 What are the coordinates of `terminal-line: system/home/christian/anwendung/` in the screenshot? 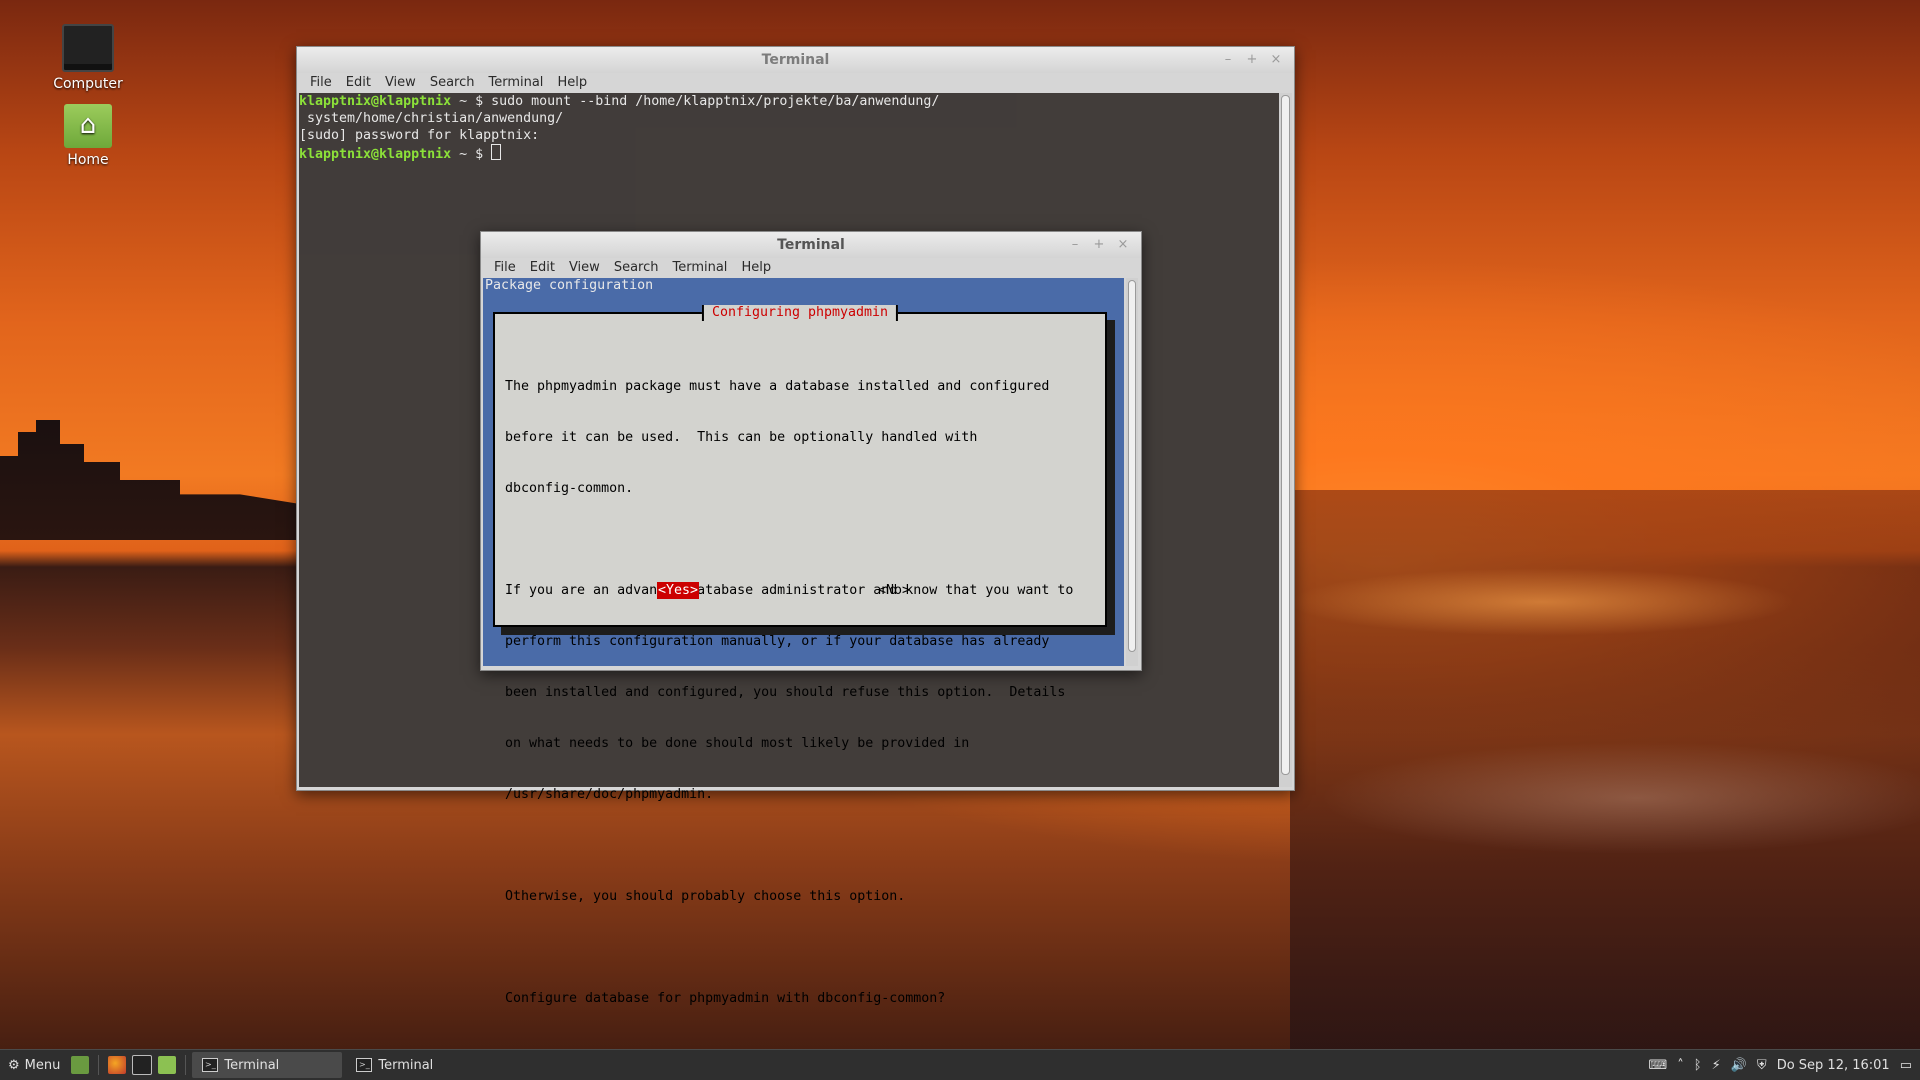 It's located at (431, 118).